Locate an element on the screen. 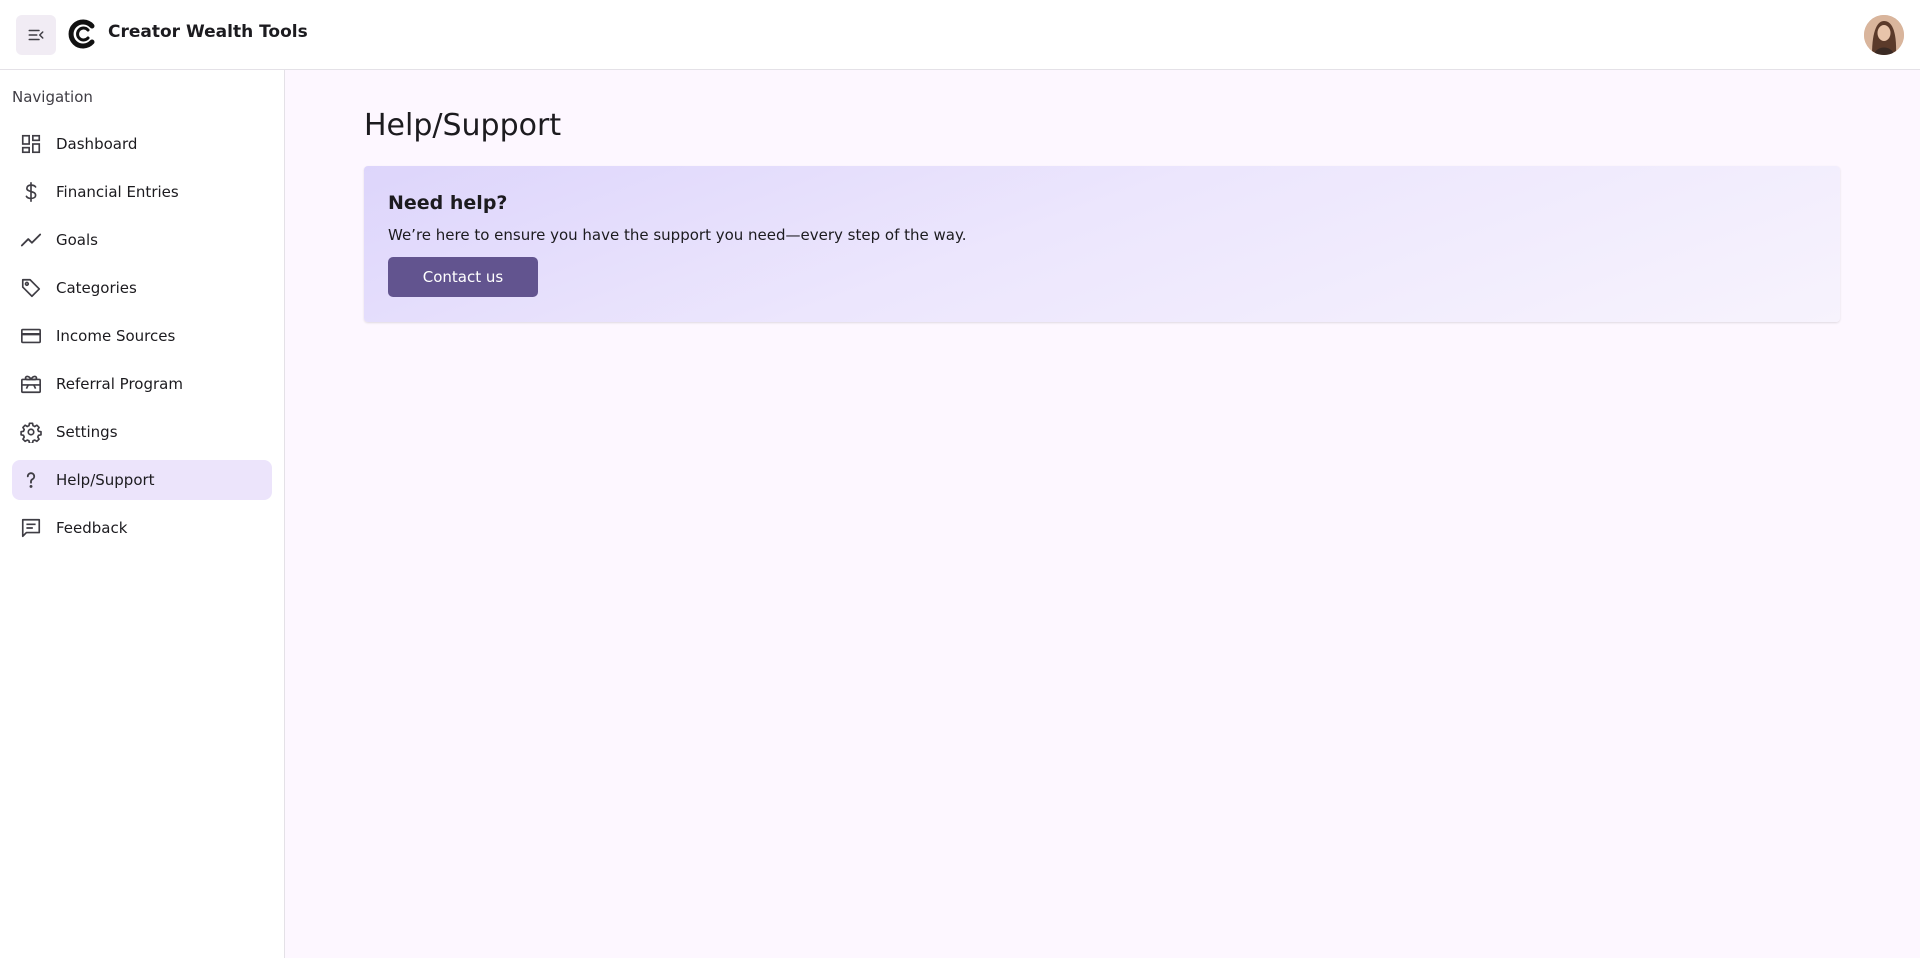 The image size is (1920, 958). dashboard-icon is located at coordinates (31, 144).